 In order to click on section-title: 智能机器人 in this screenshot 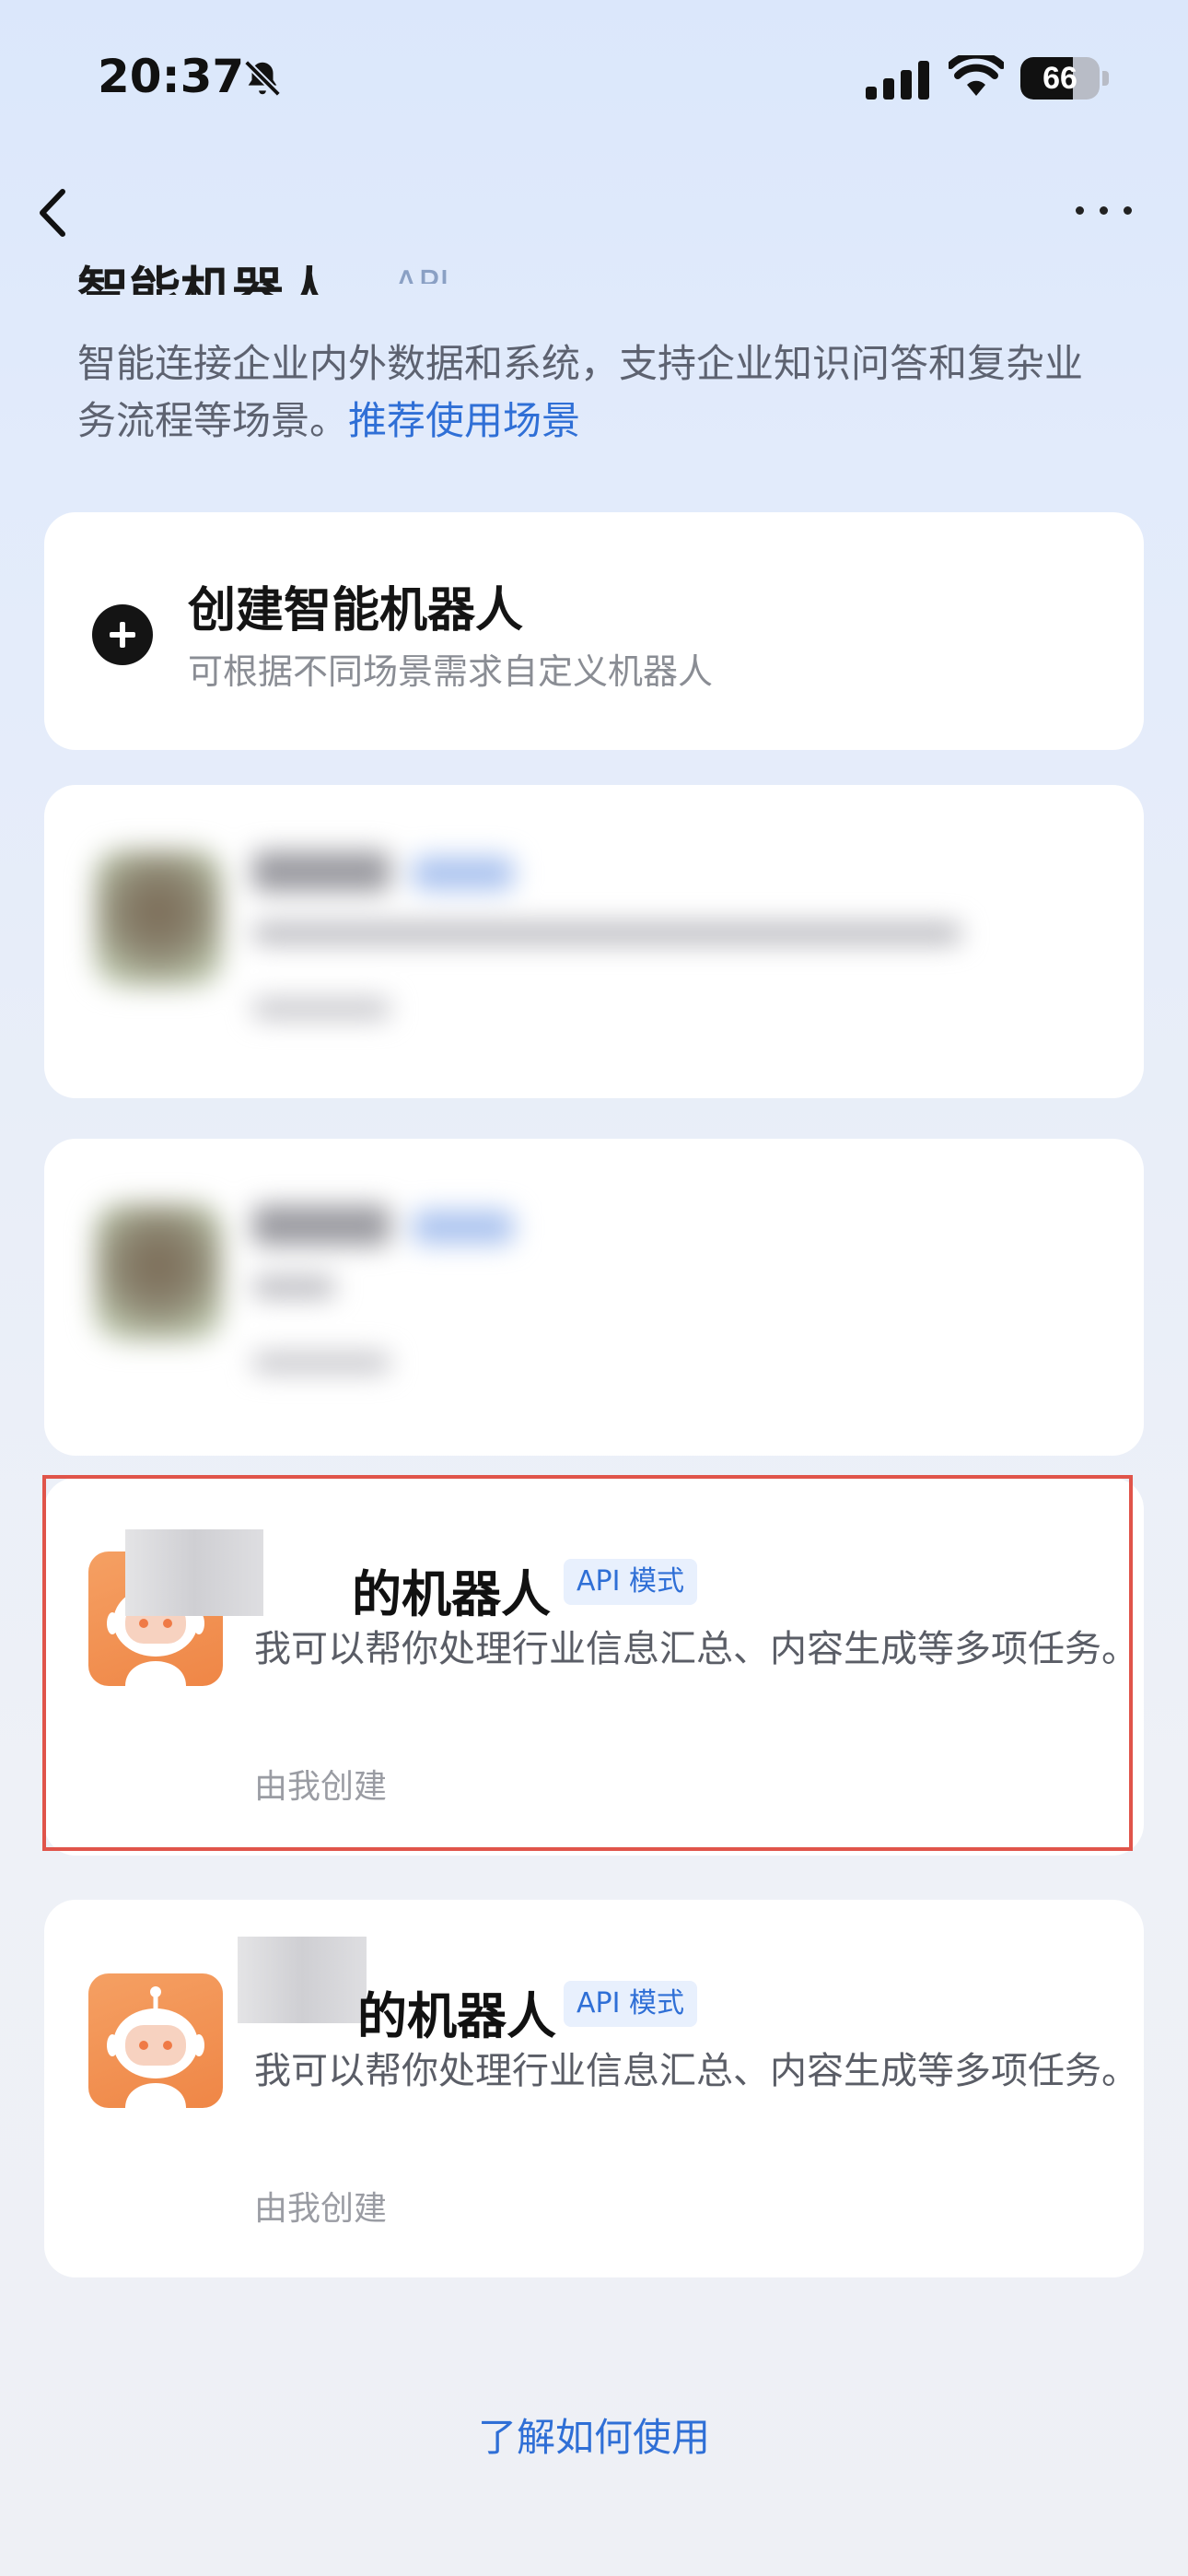, I will do `click(206, 279)`.